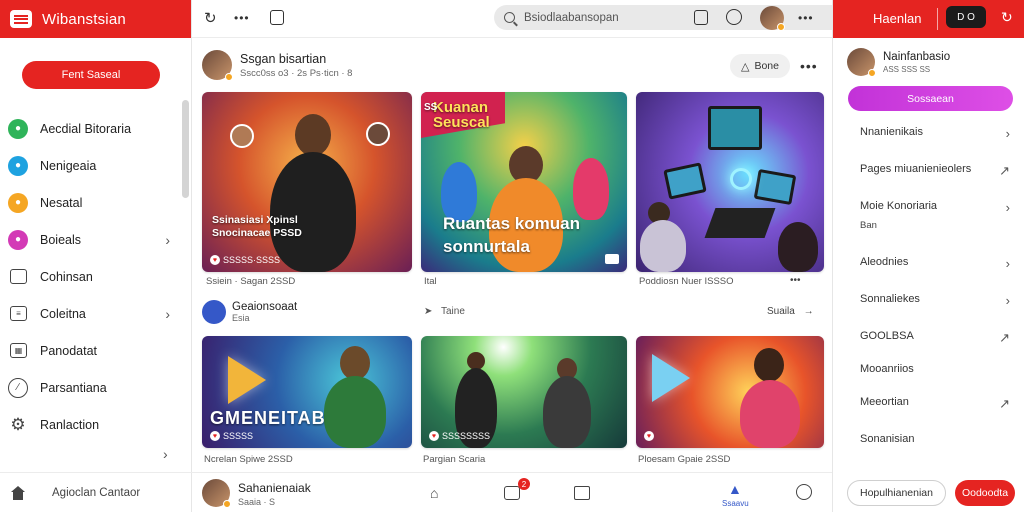 The image size is (1024, 512). I want to click on right-header-bar: Haenlan D O ↻, so click(928, 19).